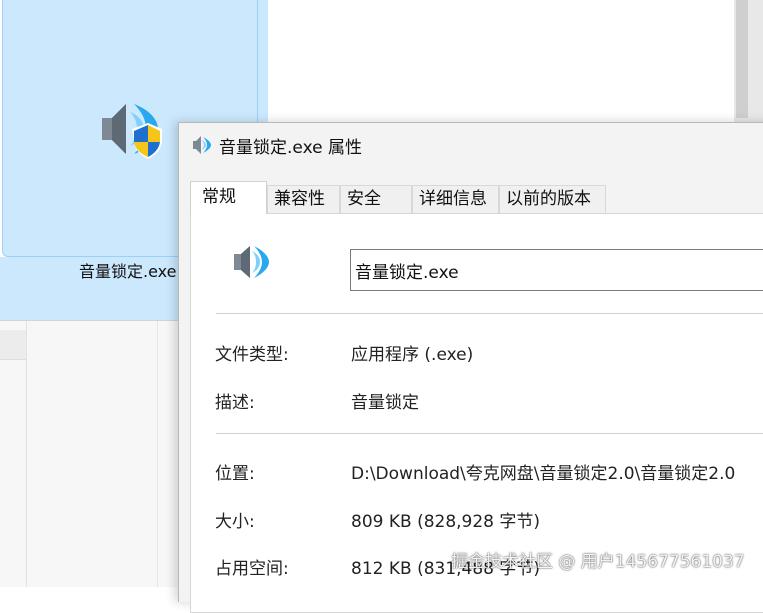  I want to click on disk-size-label: 占用空间:, so click(252, 569).